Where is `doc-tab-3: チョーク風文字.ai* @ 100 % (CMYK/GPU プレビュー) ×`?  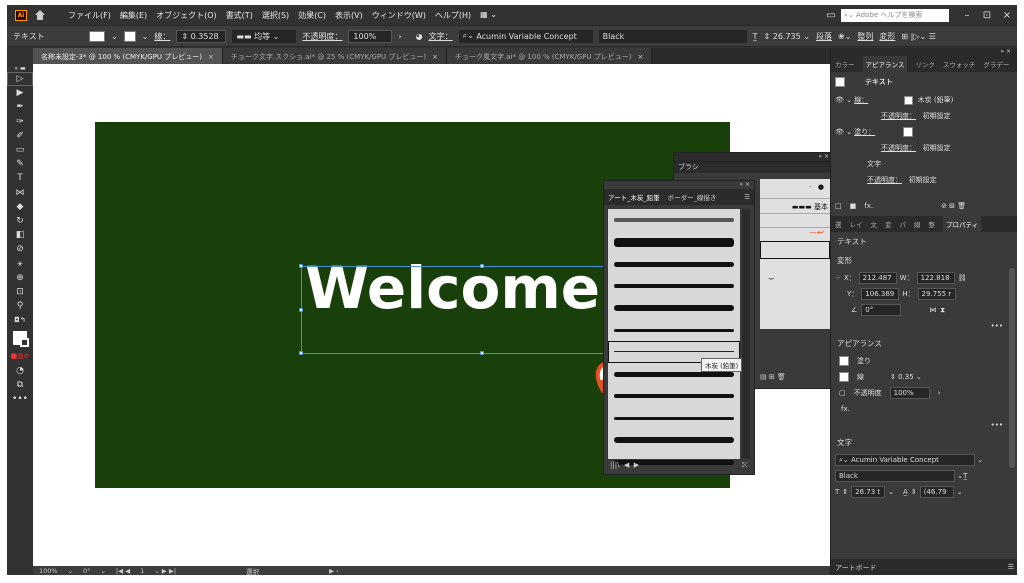 doc-tab-3: チョーク風文字.ai* @ 100 % (CMYK/GPU プレビュー) × is located at coordinates (550, 56).